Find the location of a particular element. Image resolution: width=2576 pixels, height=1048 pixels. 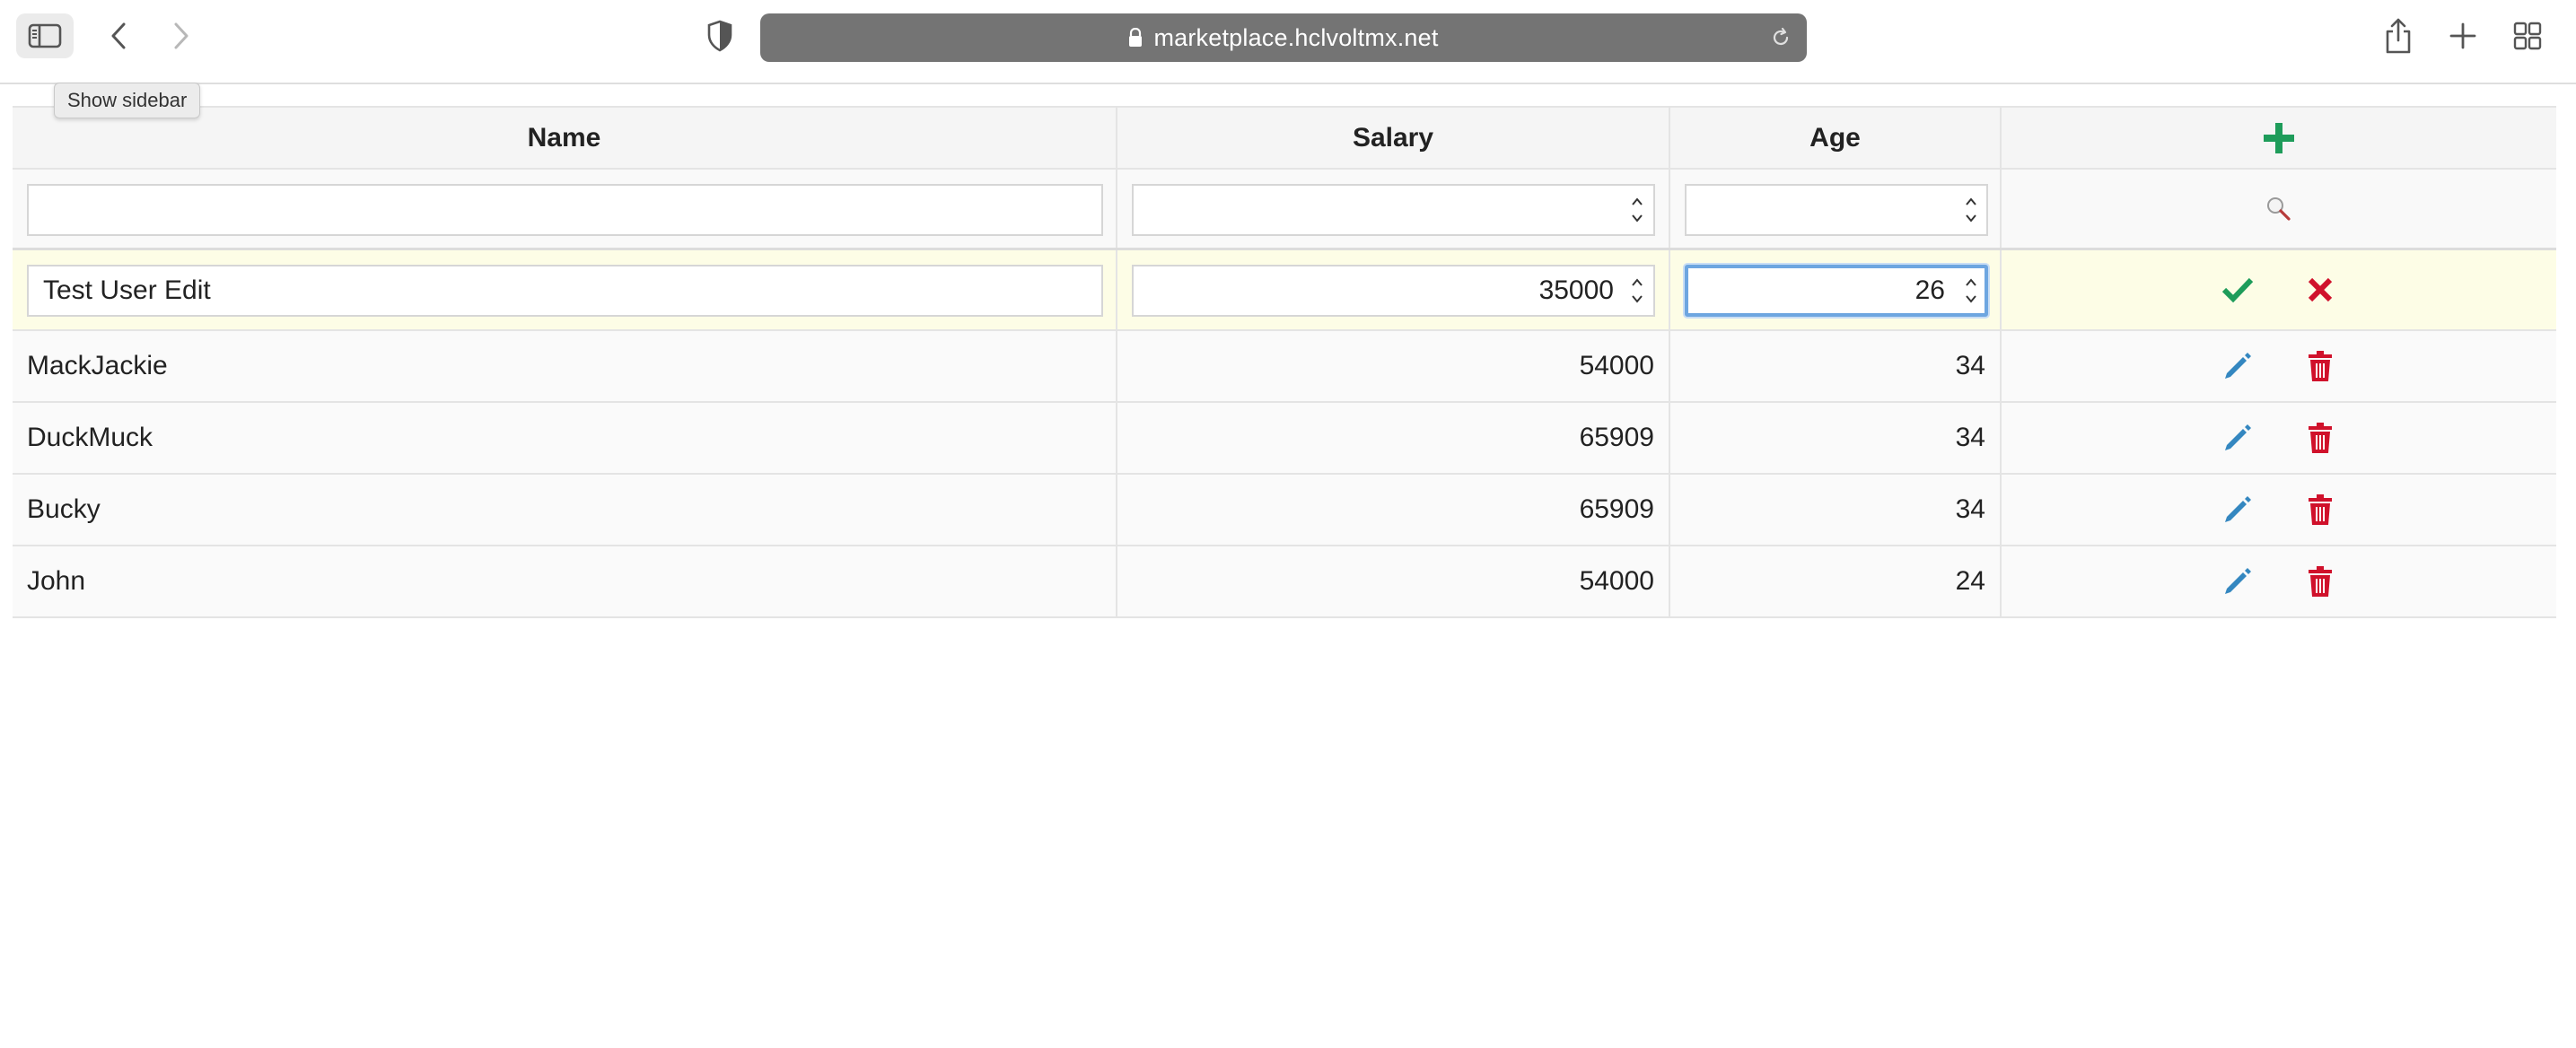

filter-cell-age is located at coordinates (1836, 209).